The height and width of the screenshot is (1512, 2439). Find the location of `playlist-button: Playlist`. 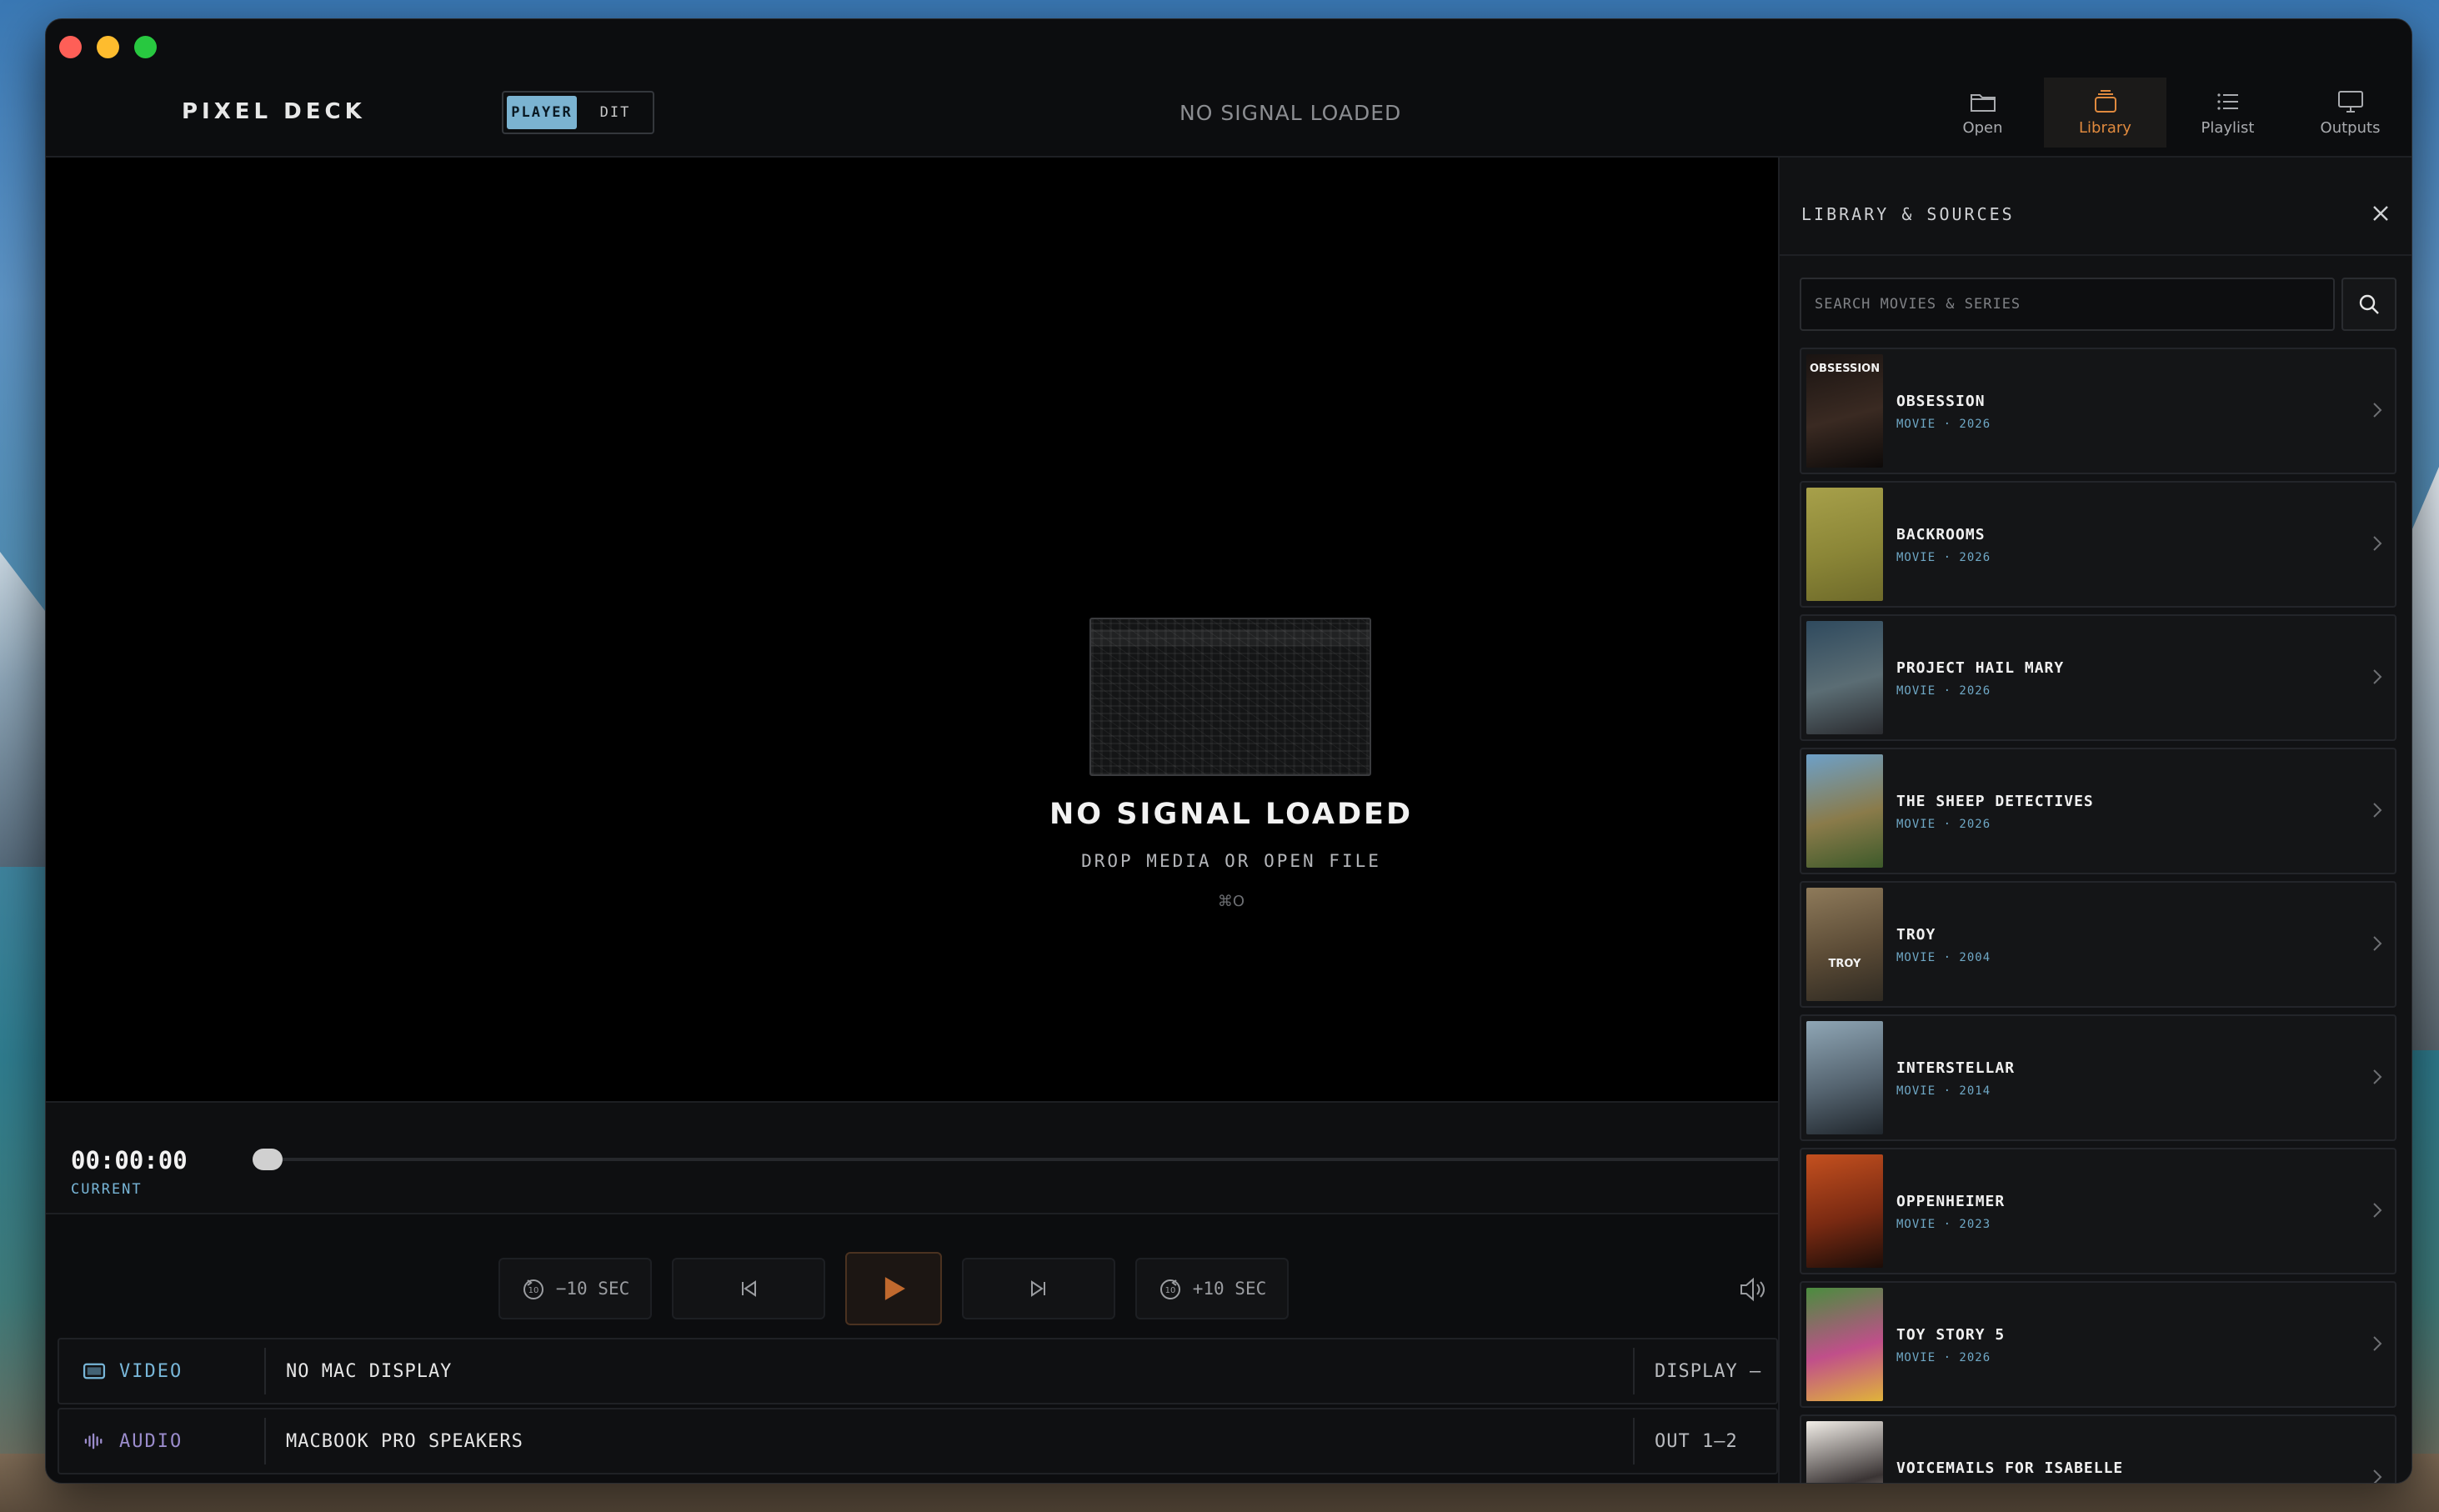

playlist-button: Playlist is located at coordinates (2227, 113).